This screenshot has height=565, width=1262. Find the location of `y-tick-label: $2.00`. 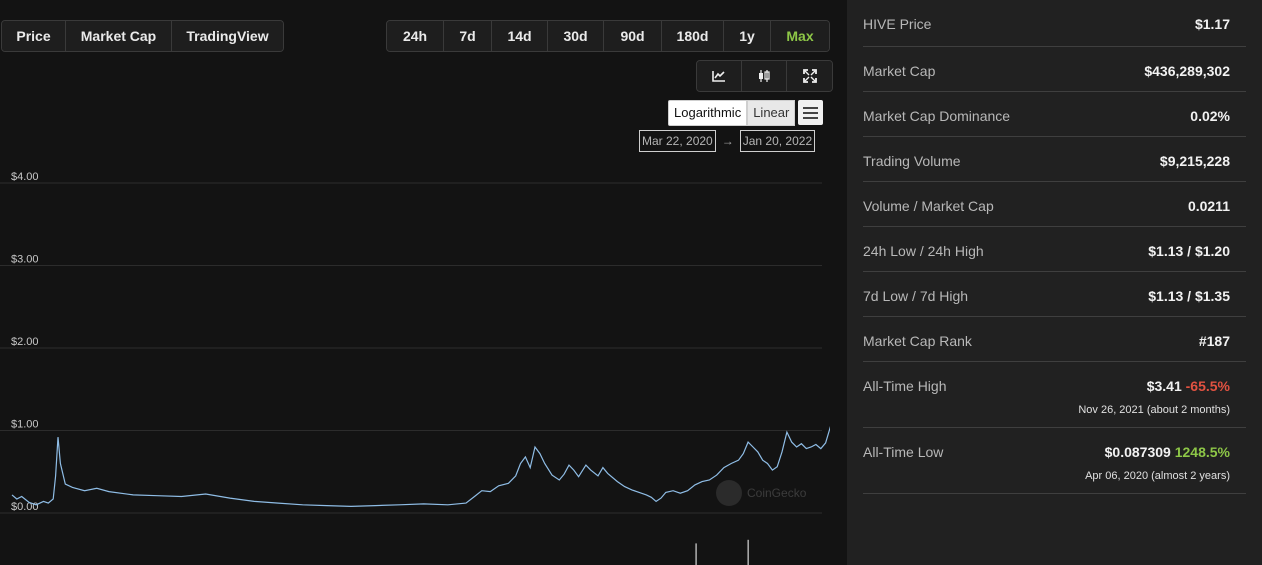

y-tick-label: $2.00 is located at coordinates (25, 342).